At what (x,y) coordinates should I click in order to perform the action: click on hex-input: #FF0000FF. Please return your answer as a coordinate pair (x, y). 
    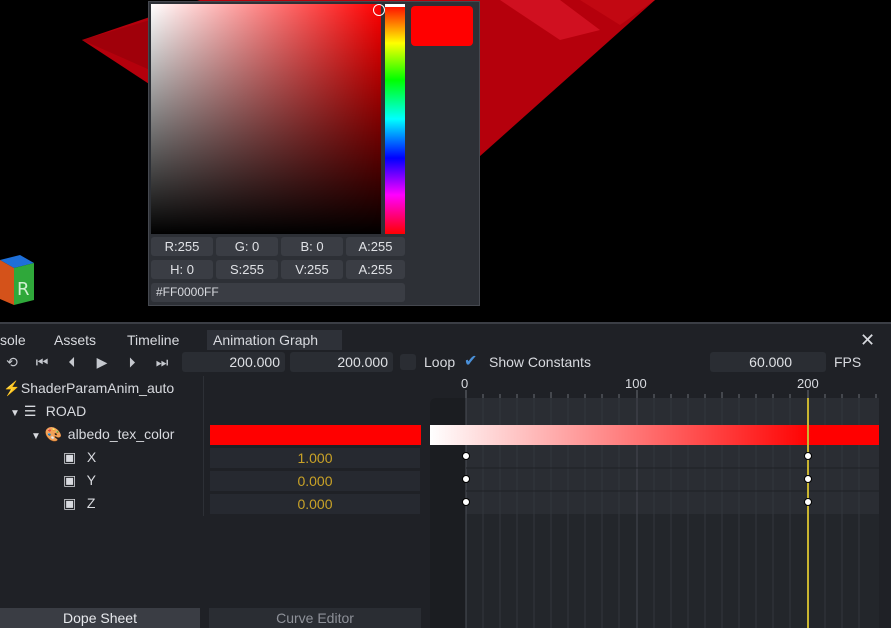
    Looking at the image, I should click on (278, 292).